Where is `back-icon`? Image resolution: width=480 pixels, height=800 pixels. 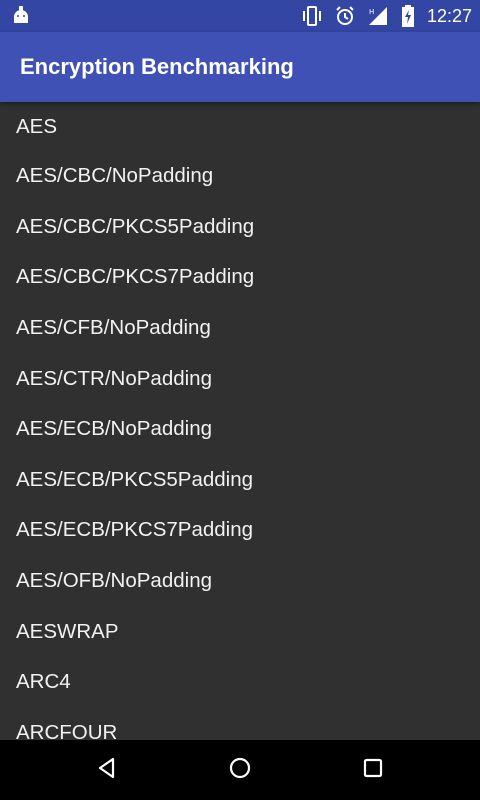
back-icon is located at coordinates (107, 770).